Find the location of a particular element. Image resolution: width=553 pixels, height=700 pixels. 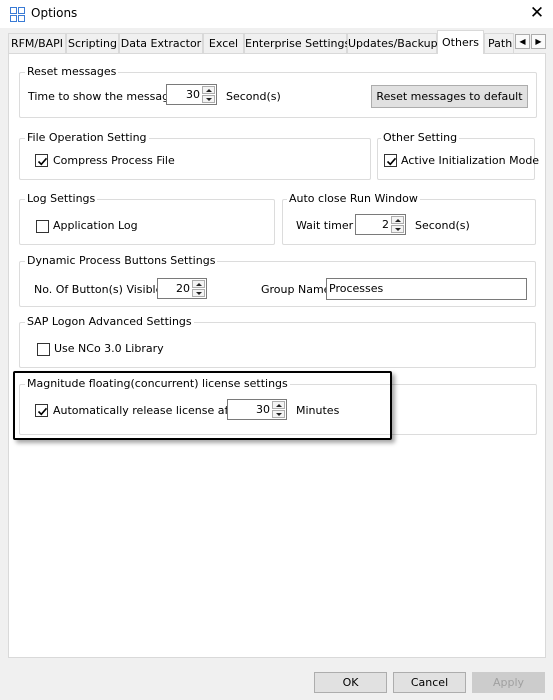

application-log-checkbox is located at coordinates (42, 226).